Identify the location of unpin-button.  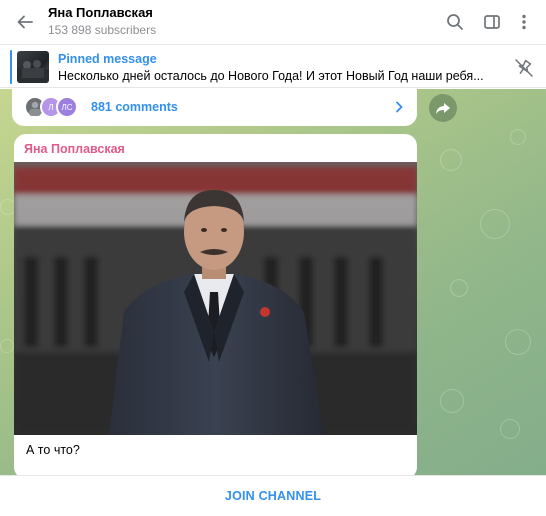
(524, 68).